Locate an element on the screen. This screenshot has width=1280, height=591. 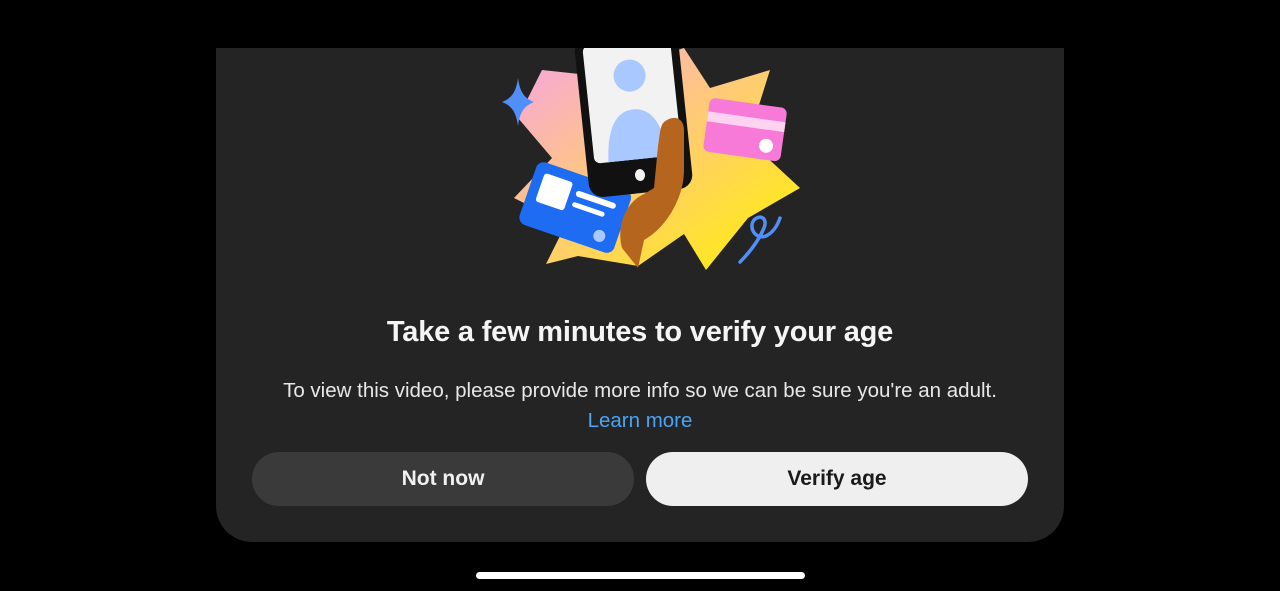
squiggle-icon is located at coordinates (760, 239).